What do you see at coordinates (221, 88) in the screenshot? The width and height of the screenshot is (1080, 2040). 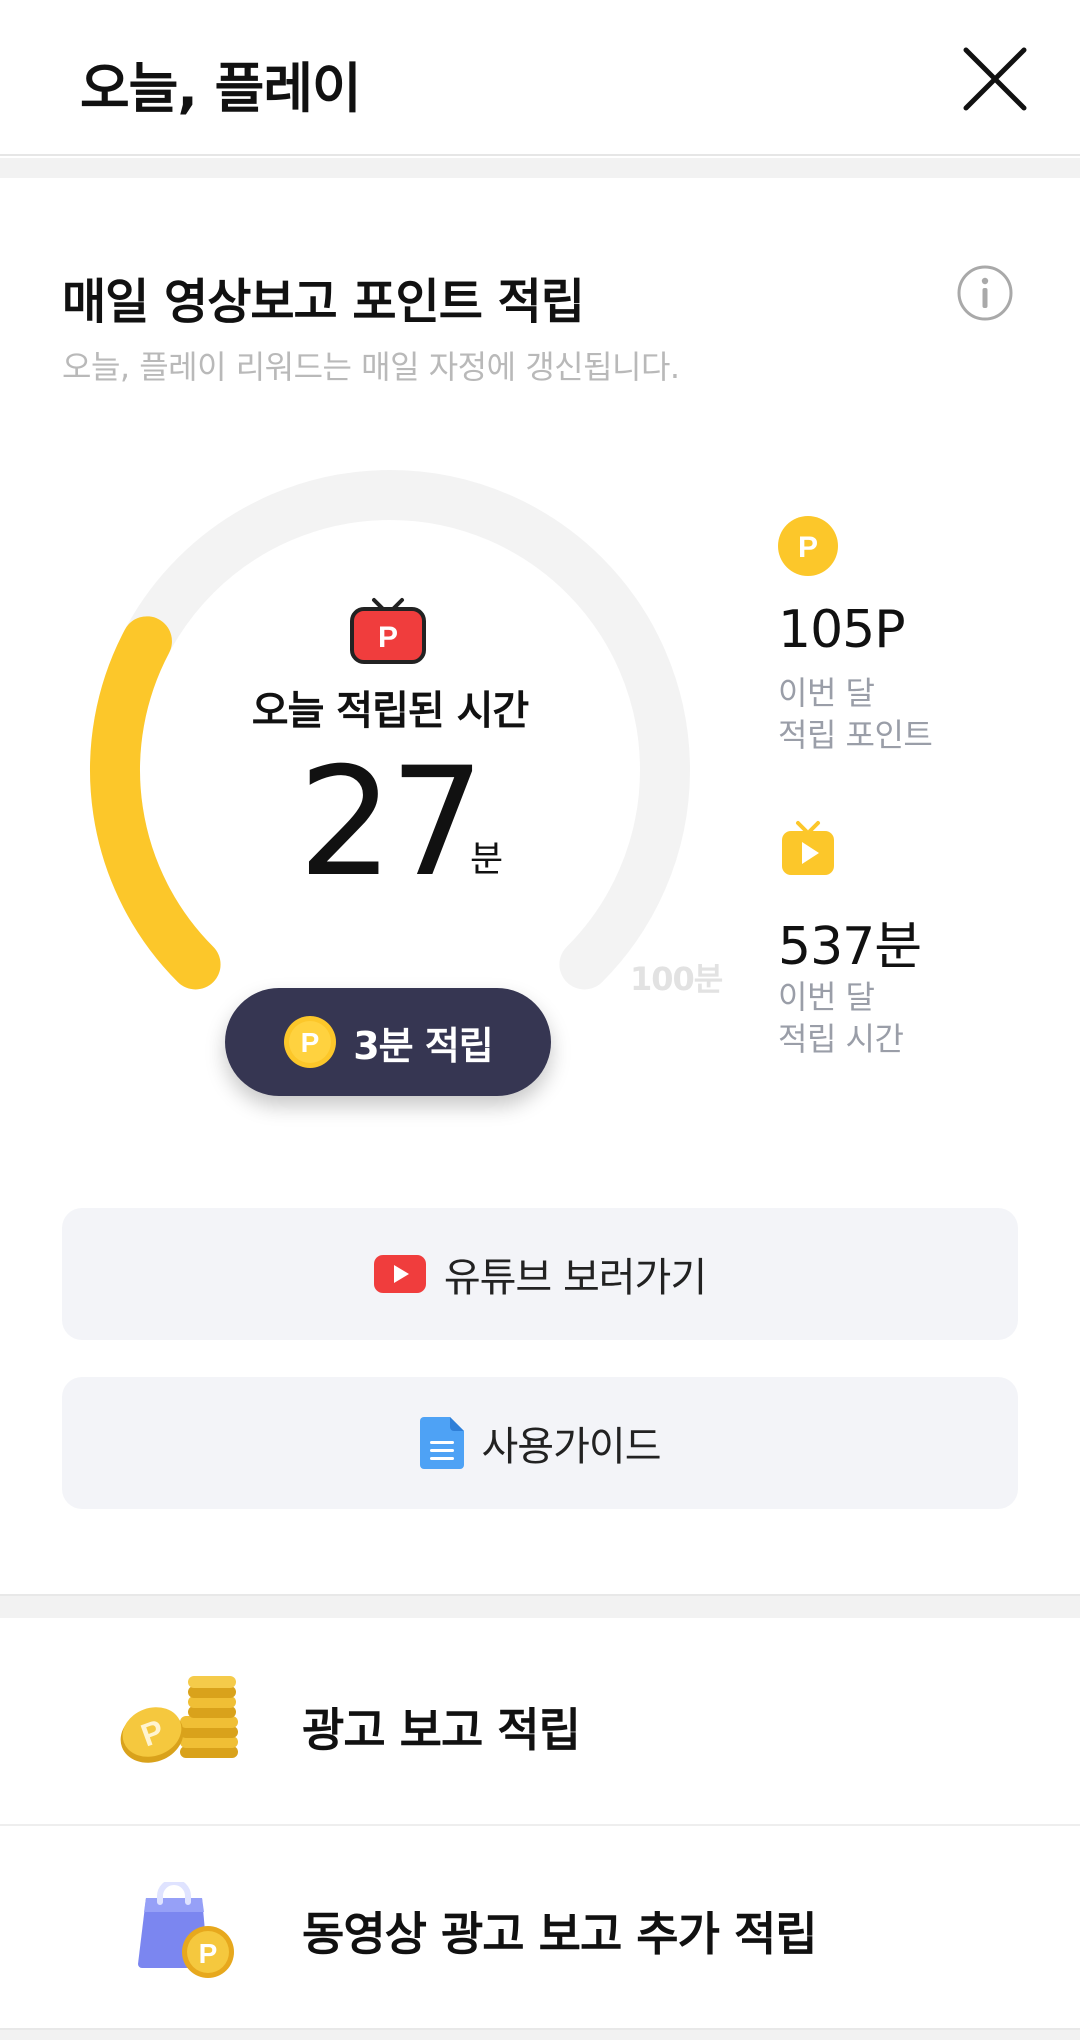 I see `page-title: 오늘, 플레이` at bounding box center [221, 88].